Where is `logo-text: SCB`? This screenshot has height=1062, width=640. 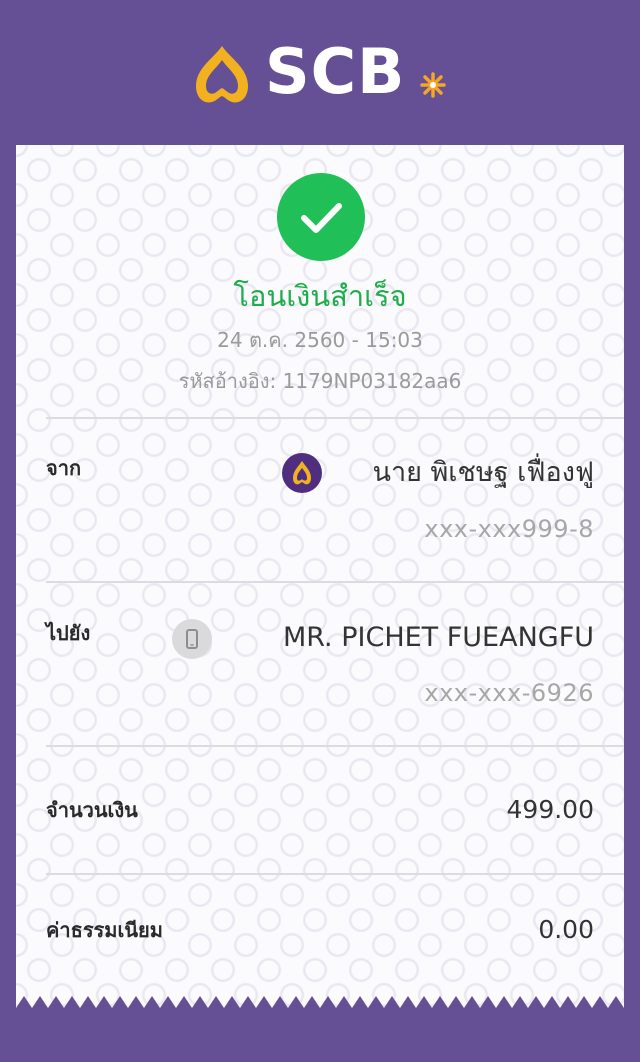
logo-text: SCB is located at coordinates (335, 71).